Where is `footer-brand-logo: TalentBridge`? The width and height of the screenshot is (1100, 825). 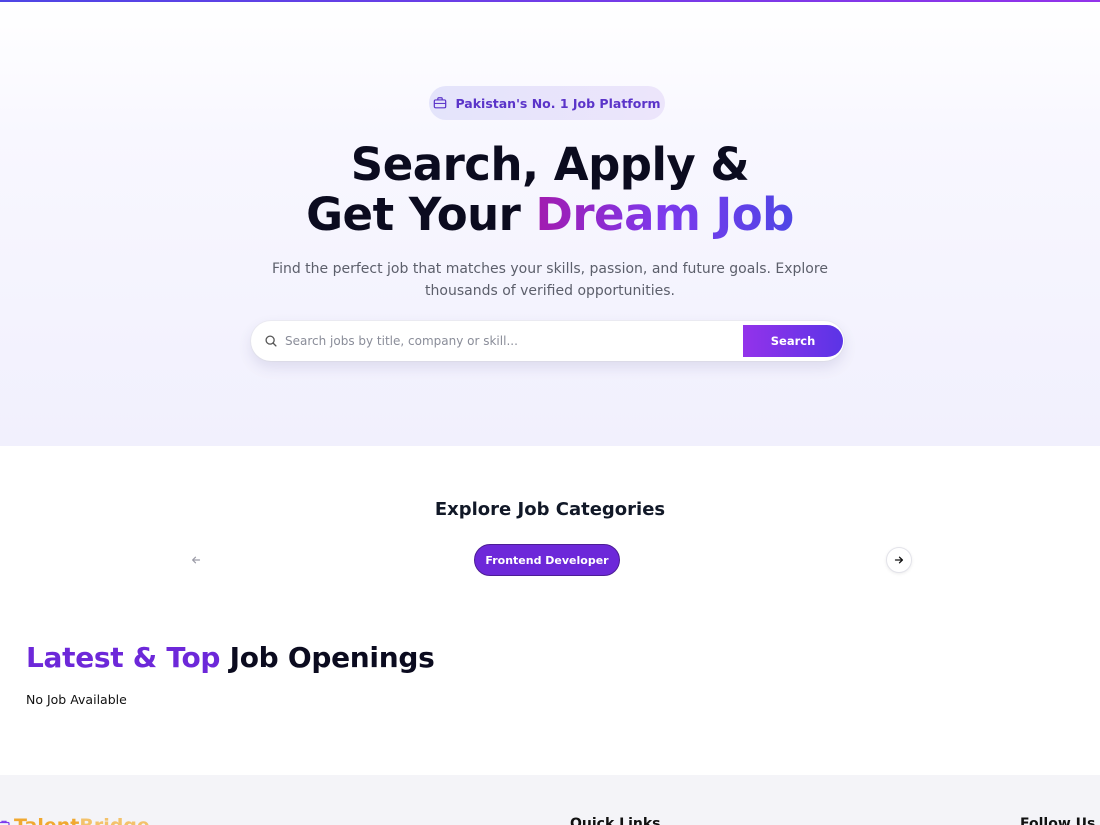 footer-brand-logo: TalentBridge is located at coordinates (82, 820).